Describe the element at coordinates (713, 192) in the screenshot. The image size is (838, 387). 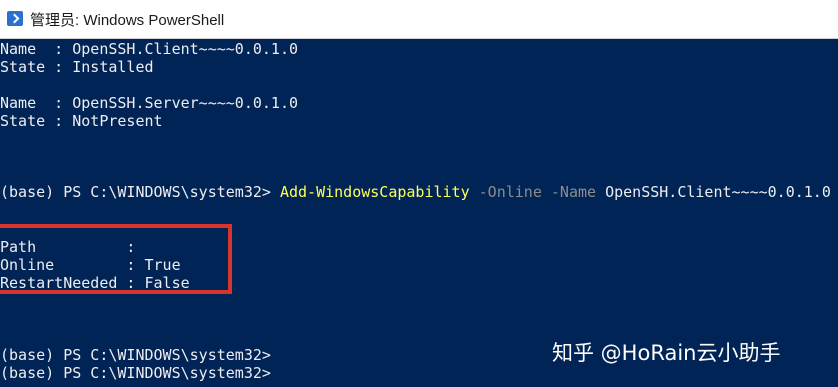
I see `parameter-argument: OpenSSH.Client~~~~0.0.1.0` at that location.